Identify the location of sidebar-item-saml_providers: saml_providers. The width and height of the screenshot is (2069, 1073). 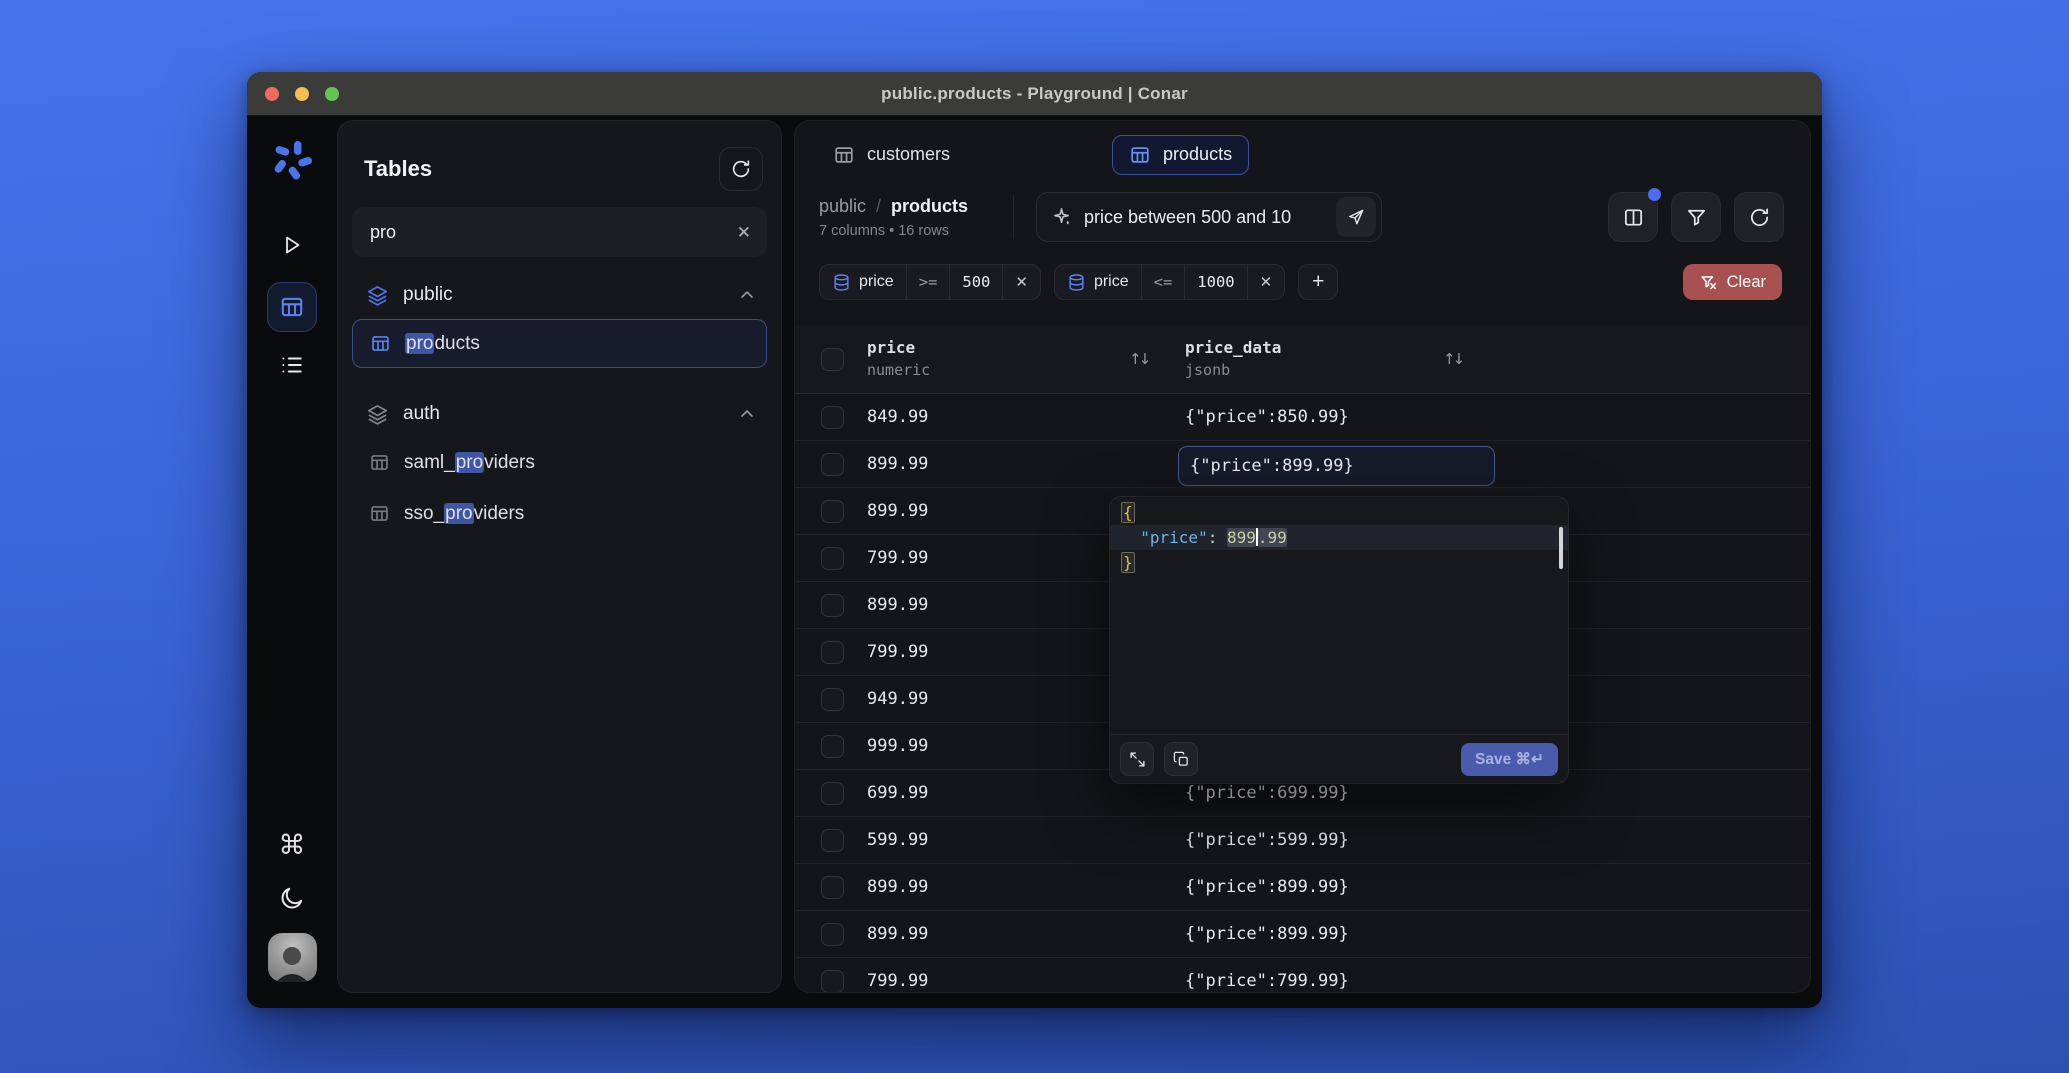
(559, 462).